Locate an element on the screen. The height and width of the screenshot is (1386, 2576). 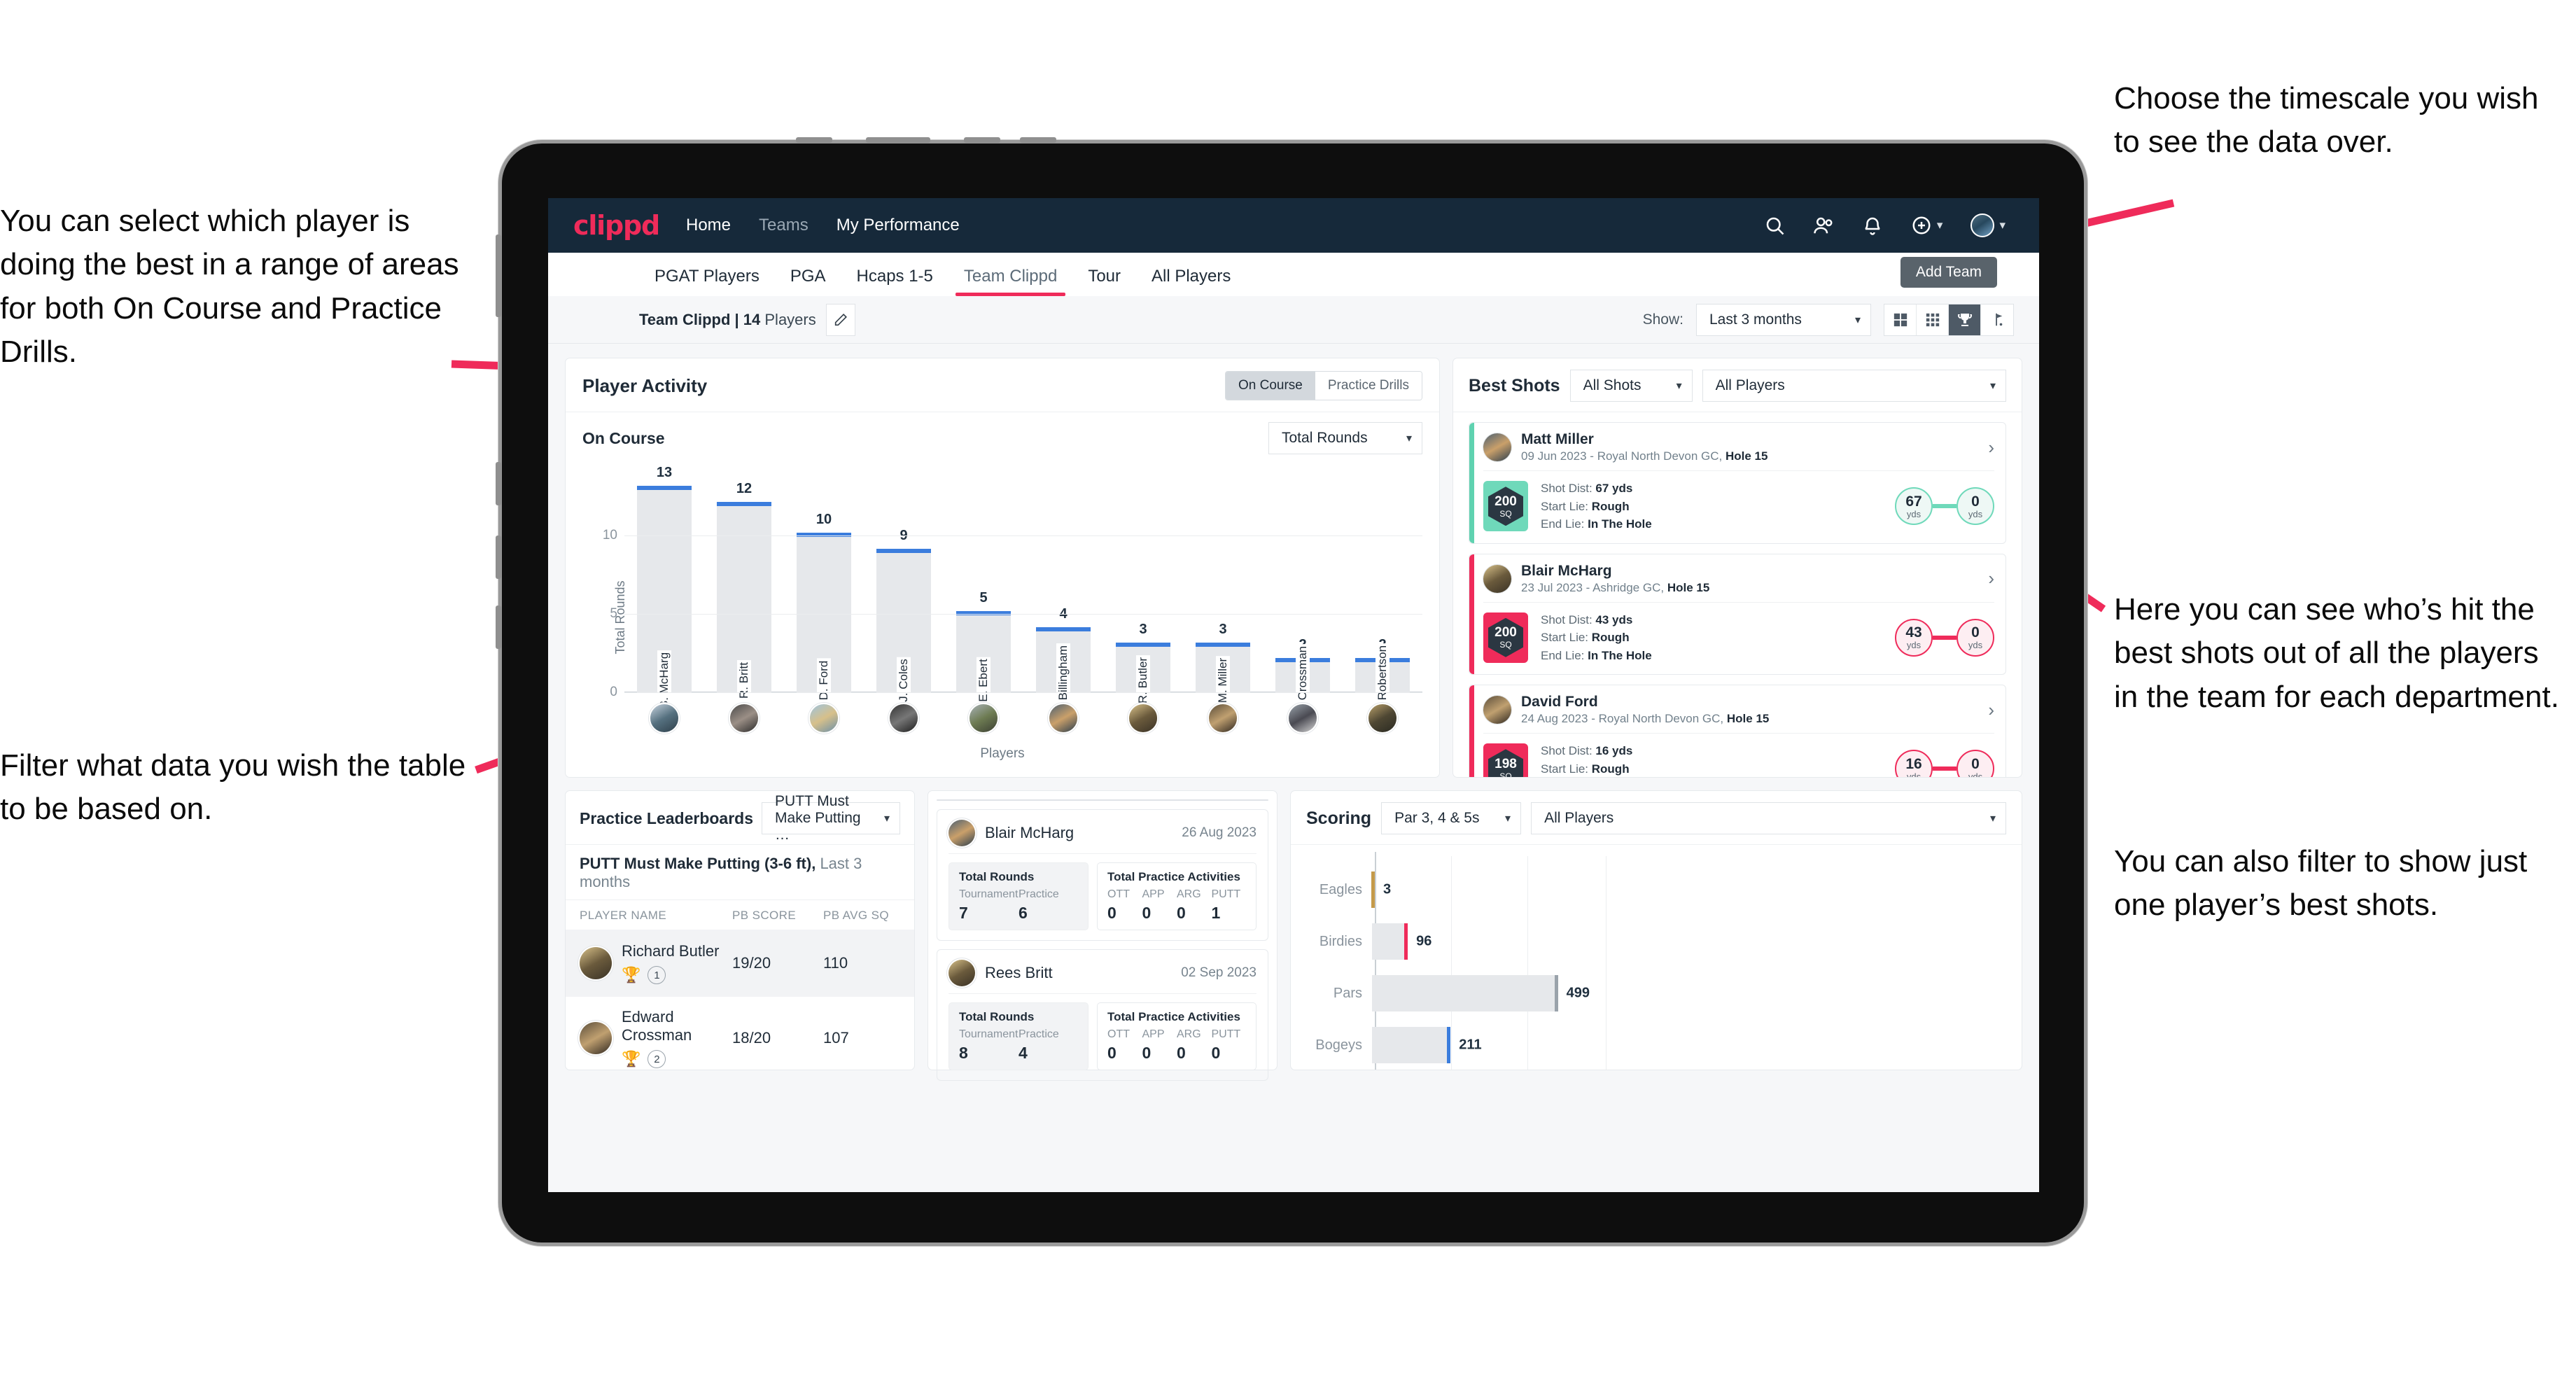
activity-player-name: Rees Britt is located at coordinates (1019, 972).